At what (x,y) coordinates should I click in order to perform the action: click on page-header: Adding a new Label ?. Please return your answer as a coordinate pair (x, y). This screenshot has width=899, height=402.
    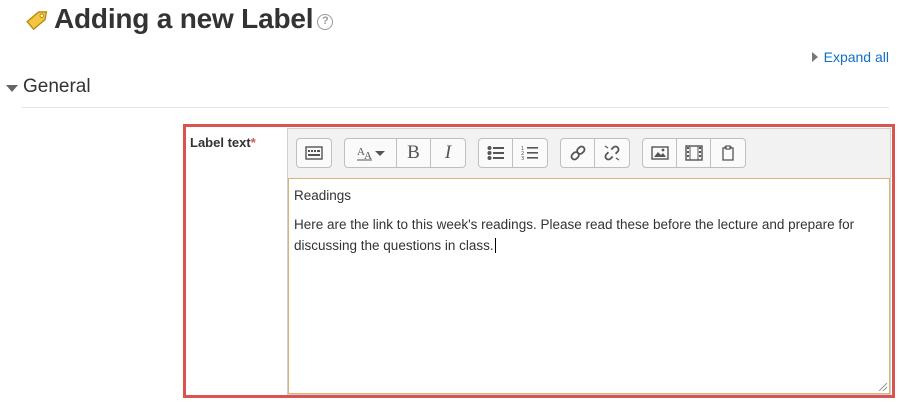
    Looking at the image, I should click on (179, 19).